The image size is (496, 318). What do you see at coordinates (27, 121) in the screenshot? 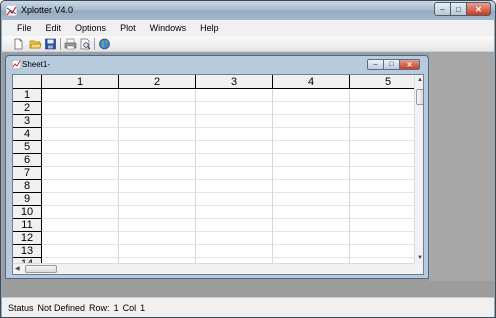
I see `row-header: 3` at bounding box center [27, 121].